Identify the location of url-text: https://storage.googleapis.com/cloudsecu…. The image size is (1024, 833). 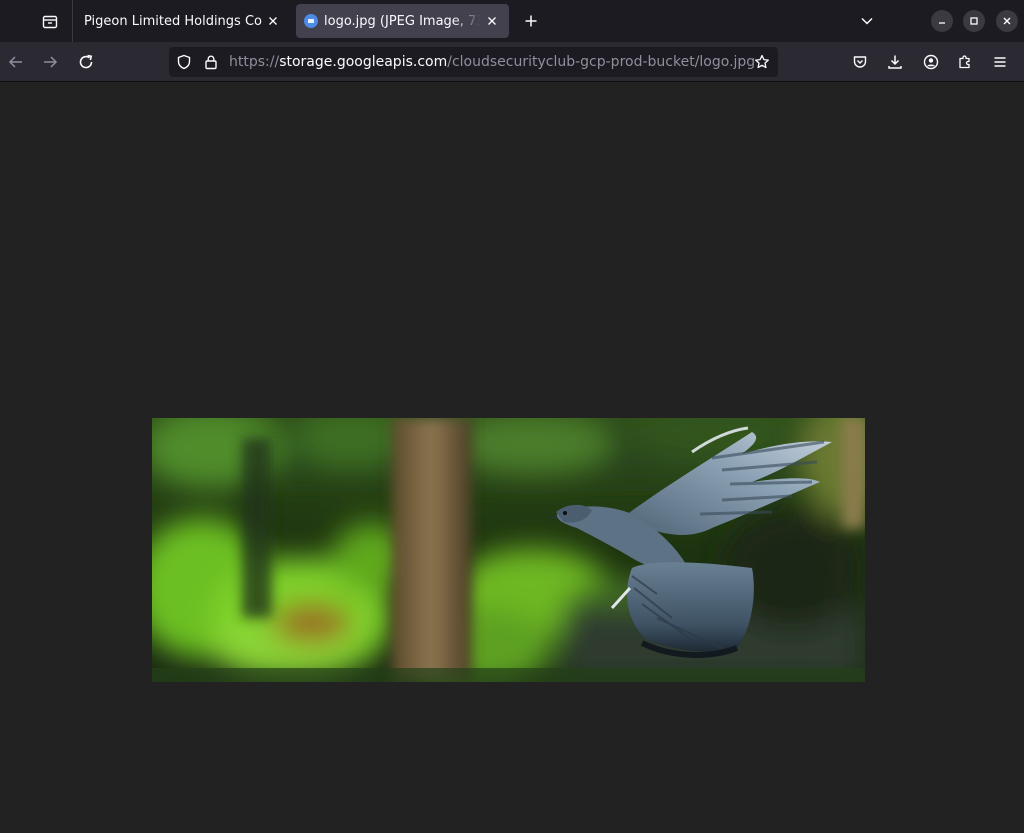
(492, 62).